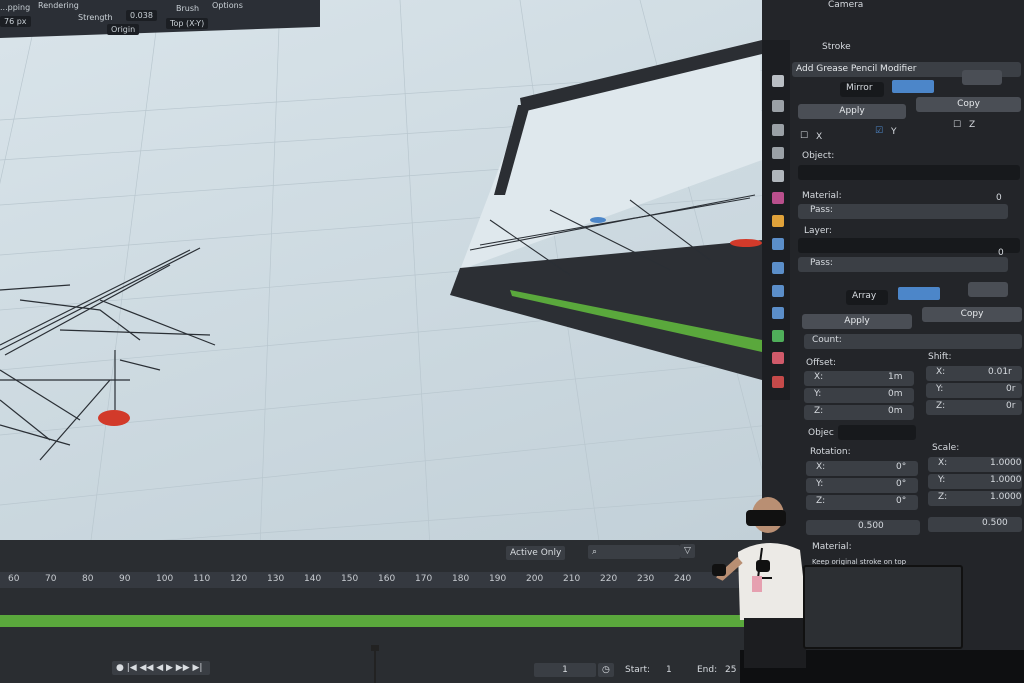 Image resolution: width=1024 pixels, height=683 pixels. What do you see at coordinates (1006, 480) in the screenshot?
I see `array-scale-y-value: 1.0000` at bounding box center [1006, 480].